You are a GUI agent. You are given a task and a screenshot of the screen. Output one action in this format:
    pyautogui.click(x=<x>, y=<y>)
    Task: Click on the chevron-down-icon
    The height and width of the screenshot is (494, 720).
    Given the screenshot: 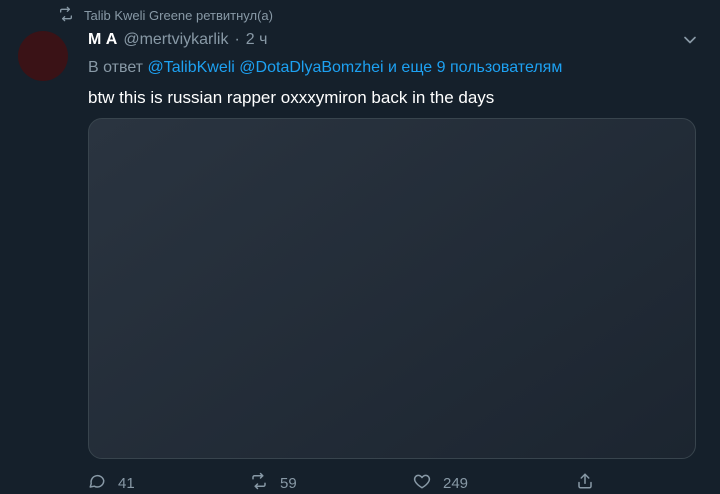 What is the action you would take?
    pyautogui.click(x=690, y=40)
    